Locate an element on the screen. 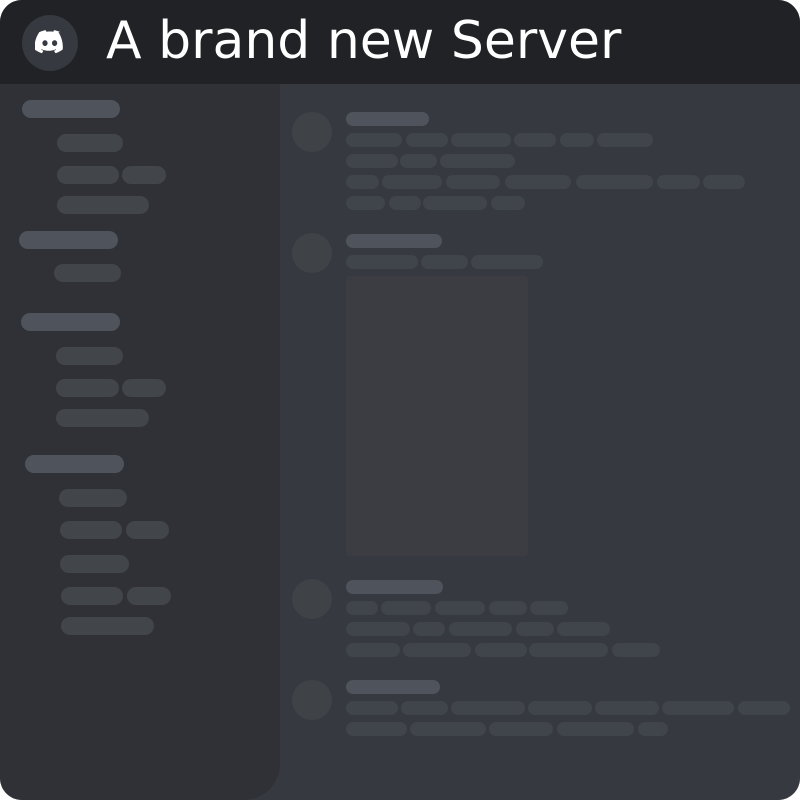 The width and height of the screenshot is (800, 800). discord-logo-icon is located at coordinates (50, 43).